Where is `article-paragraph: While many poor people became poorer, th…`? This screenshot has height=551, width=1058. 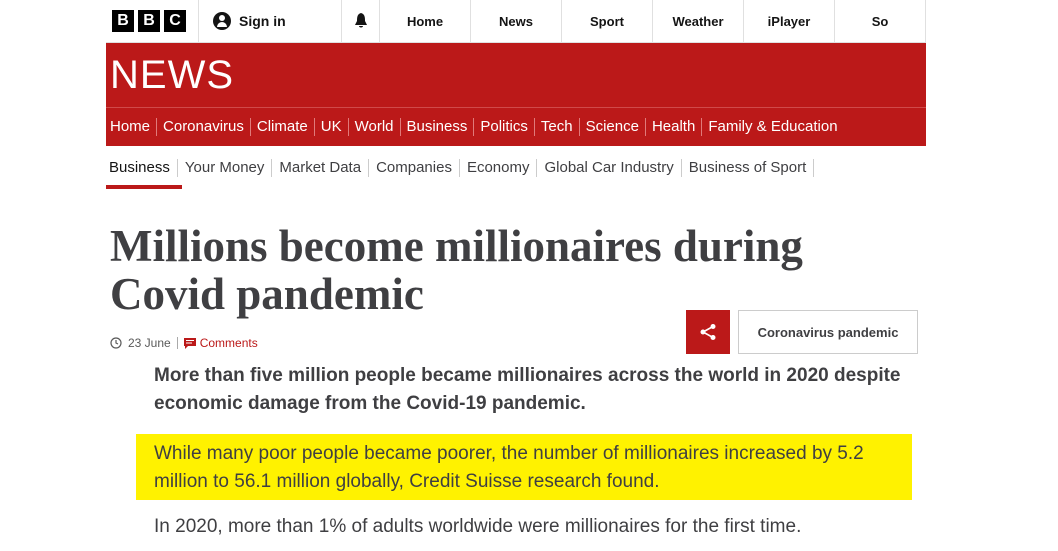 article-paragraph: While many poor people became poorer, th… is located at coordinates (509, 467).